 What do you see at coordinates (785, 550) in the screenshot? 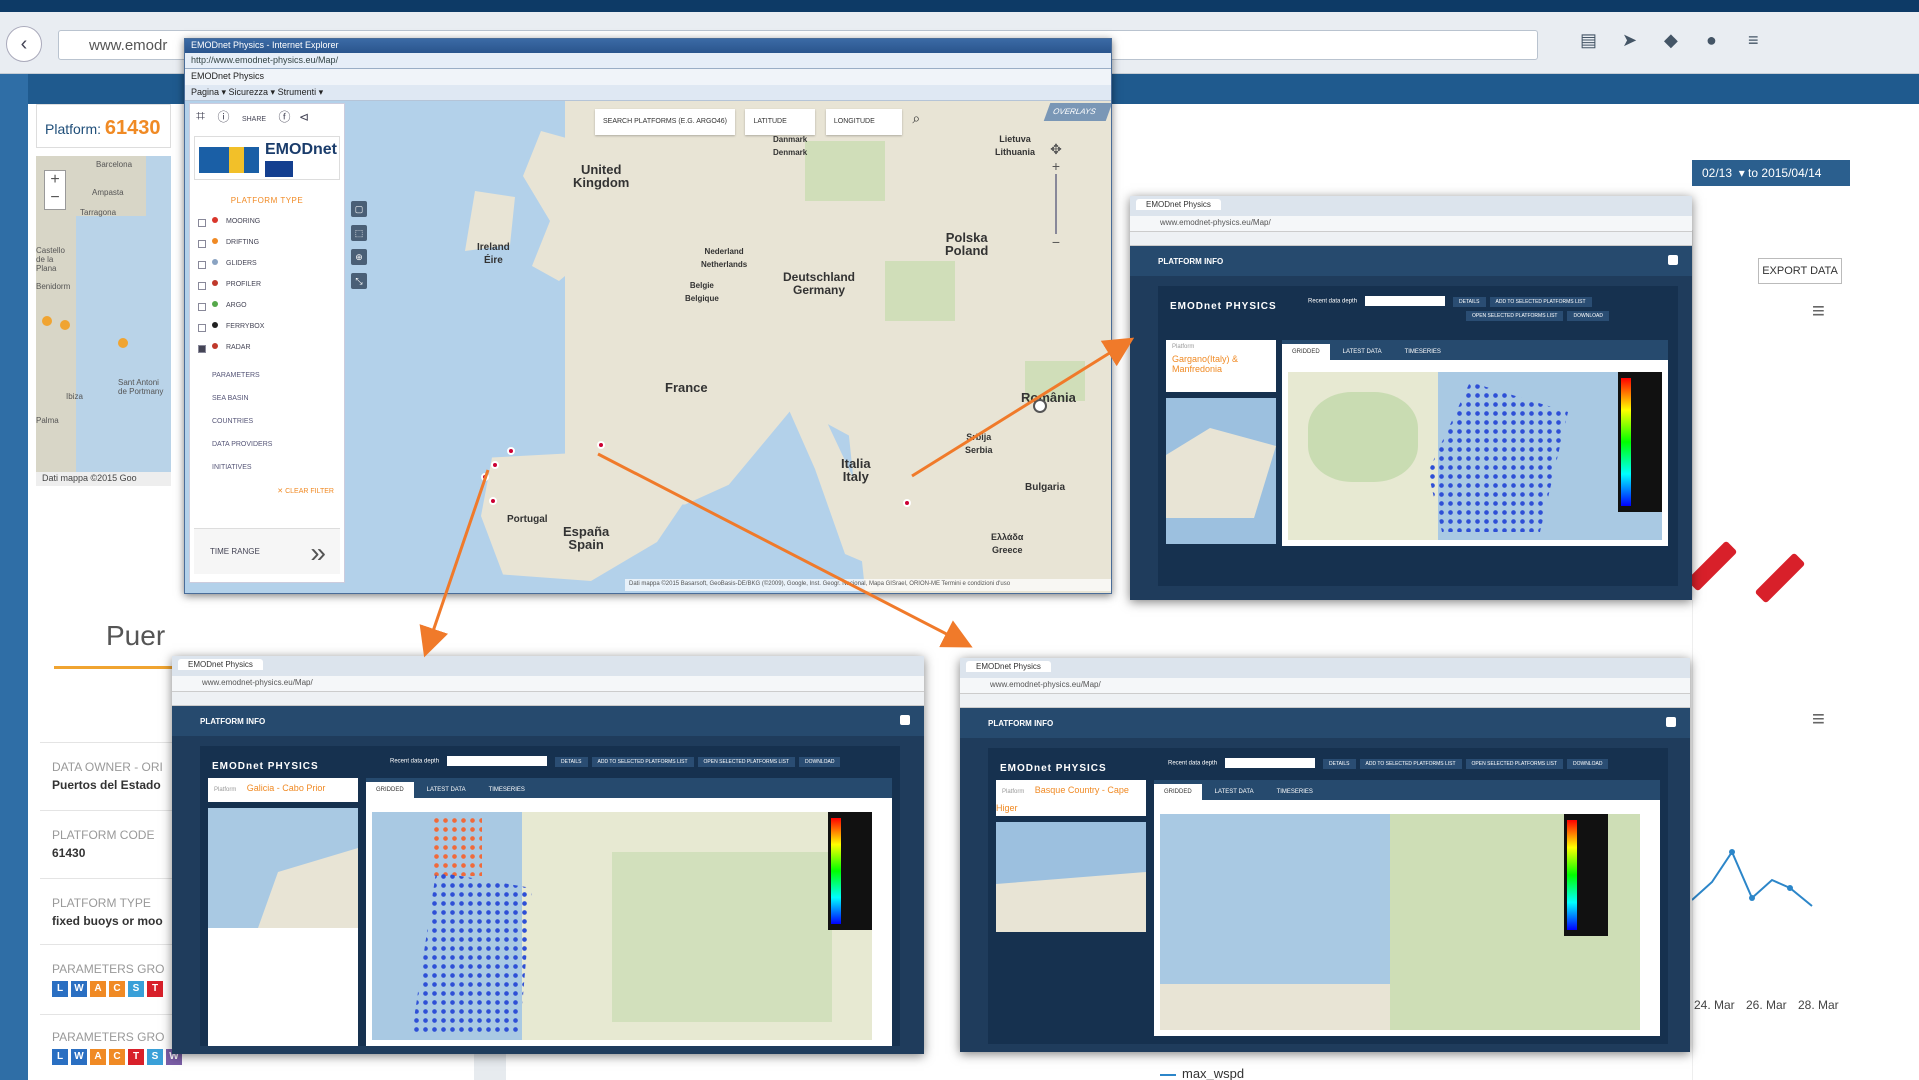
I see `arrow-to-basque` at bounding box center [785, 550].